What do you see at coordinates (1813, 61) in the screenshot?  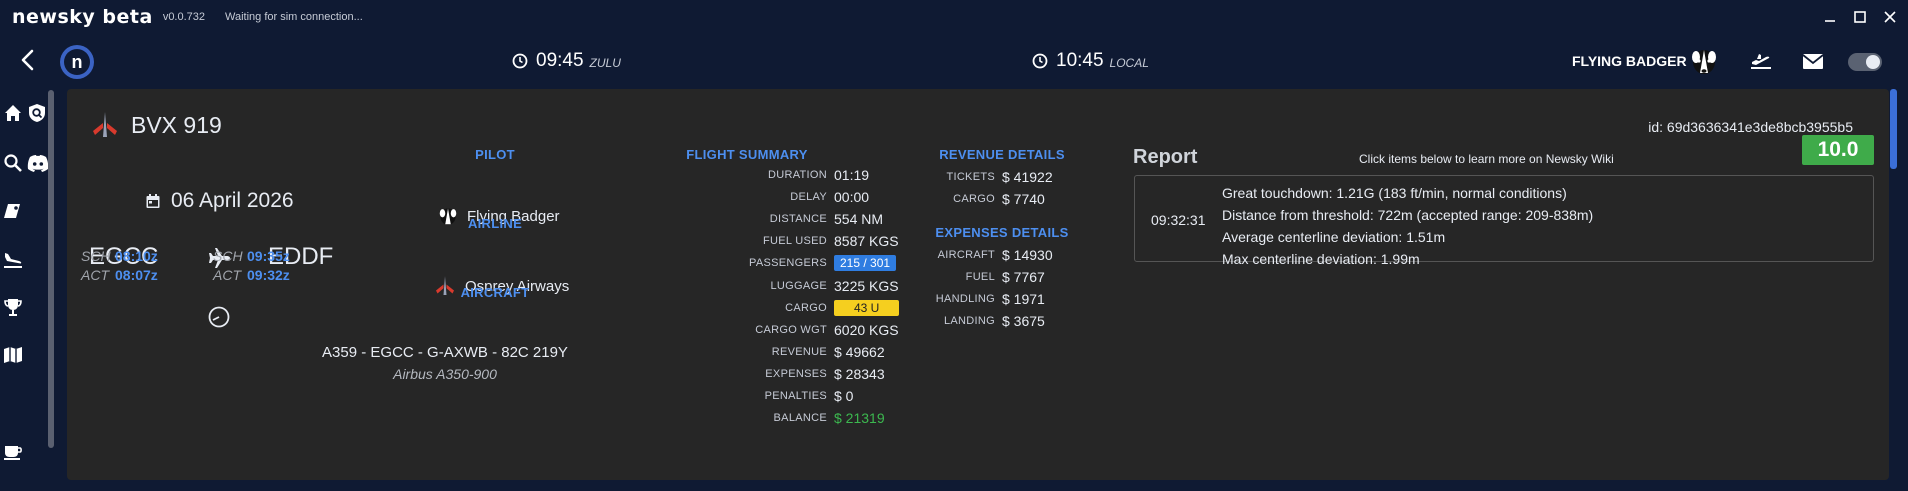 I see `mail-icon` at bounding box center [1813, 61].